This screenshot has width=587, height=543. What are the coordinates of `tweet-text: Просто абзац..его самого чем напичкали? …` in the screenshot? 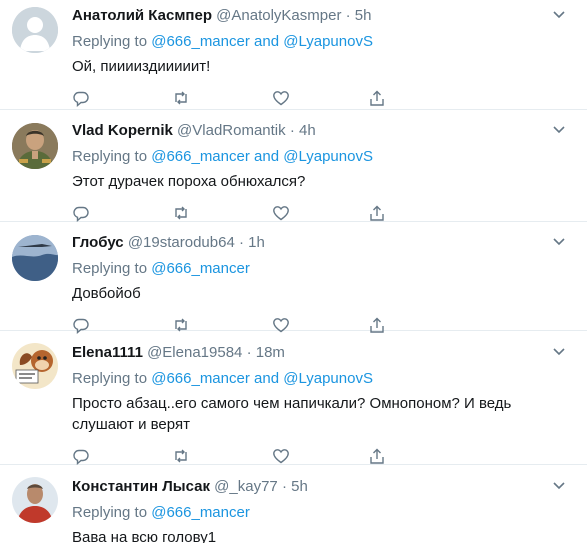 It's located at (321, 414).